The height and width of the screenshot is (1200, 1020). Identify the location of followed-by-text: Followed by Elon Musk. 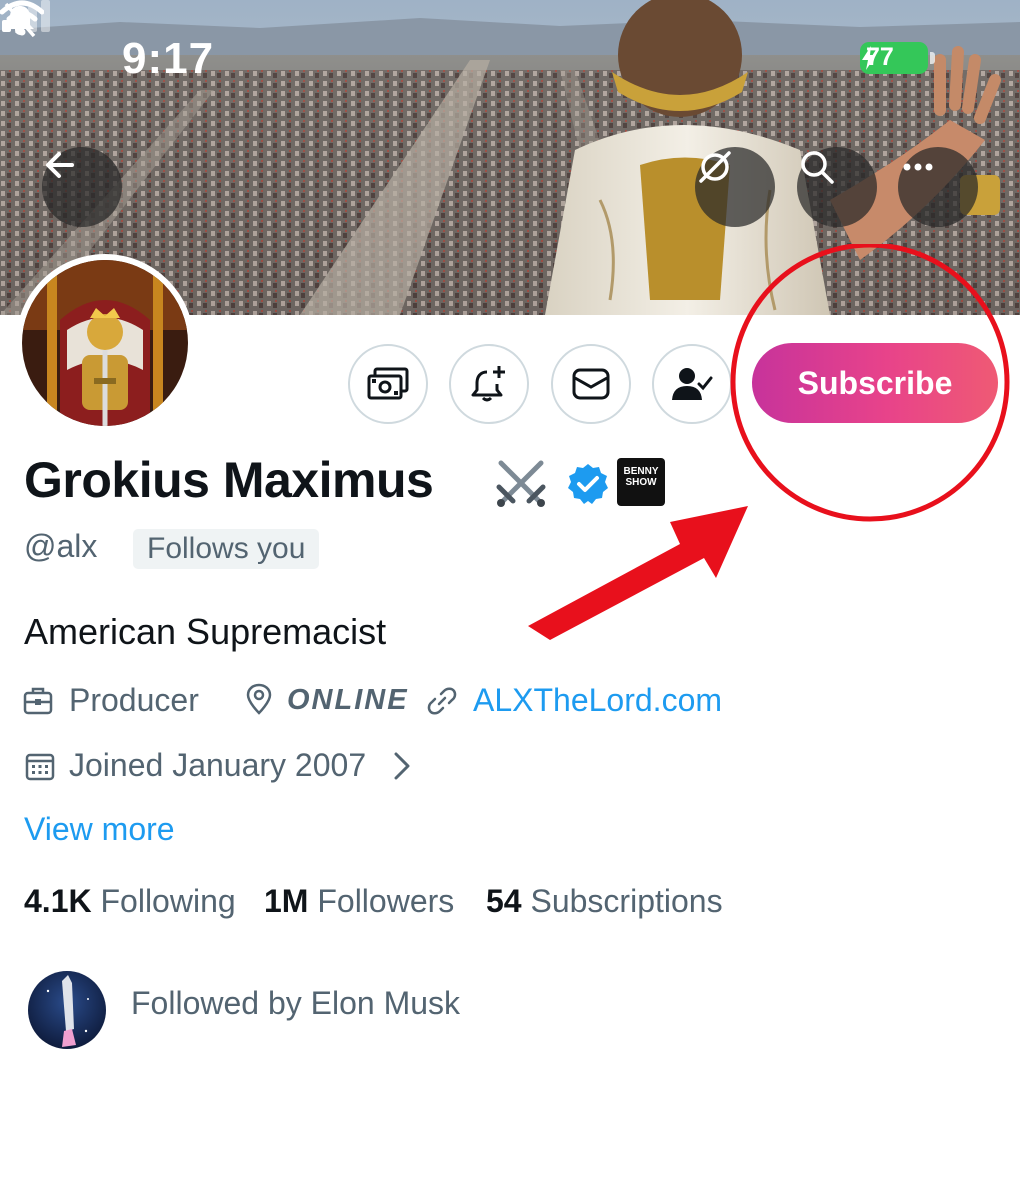
(295, 1003).